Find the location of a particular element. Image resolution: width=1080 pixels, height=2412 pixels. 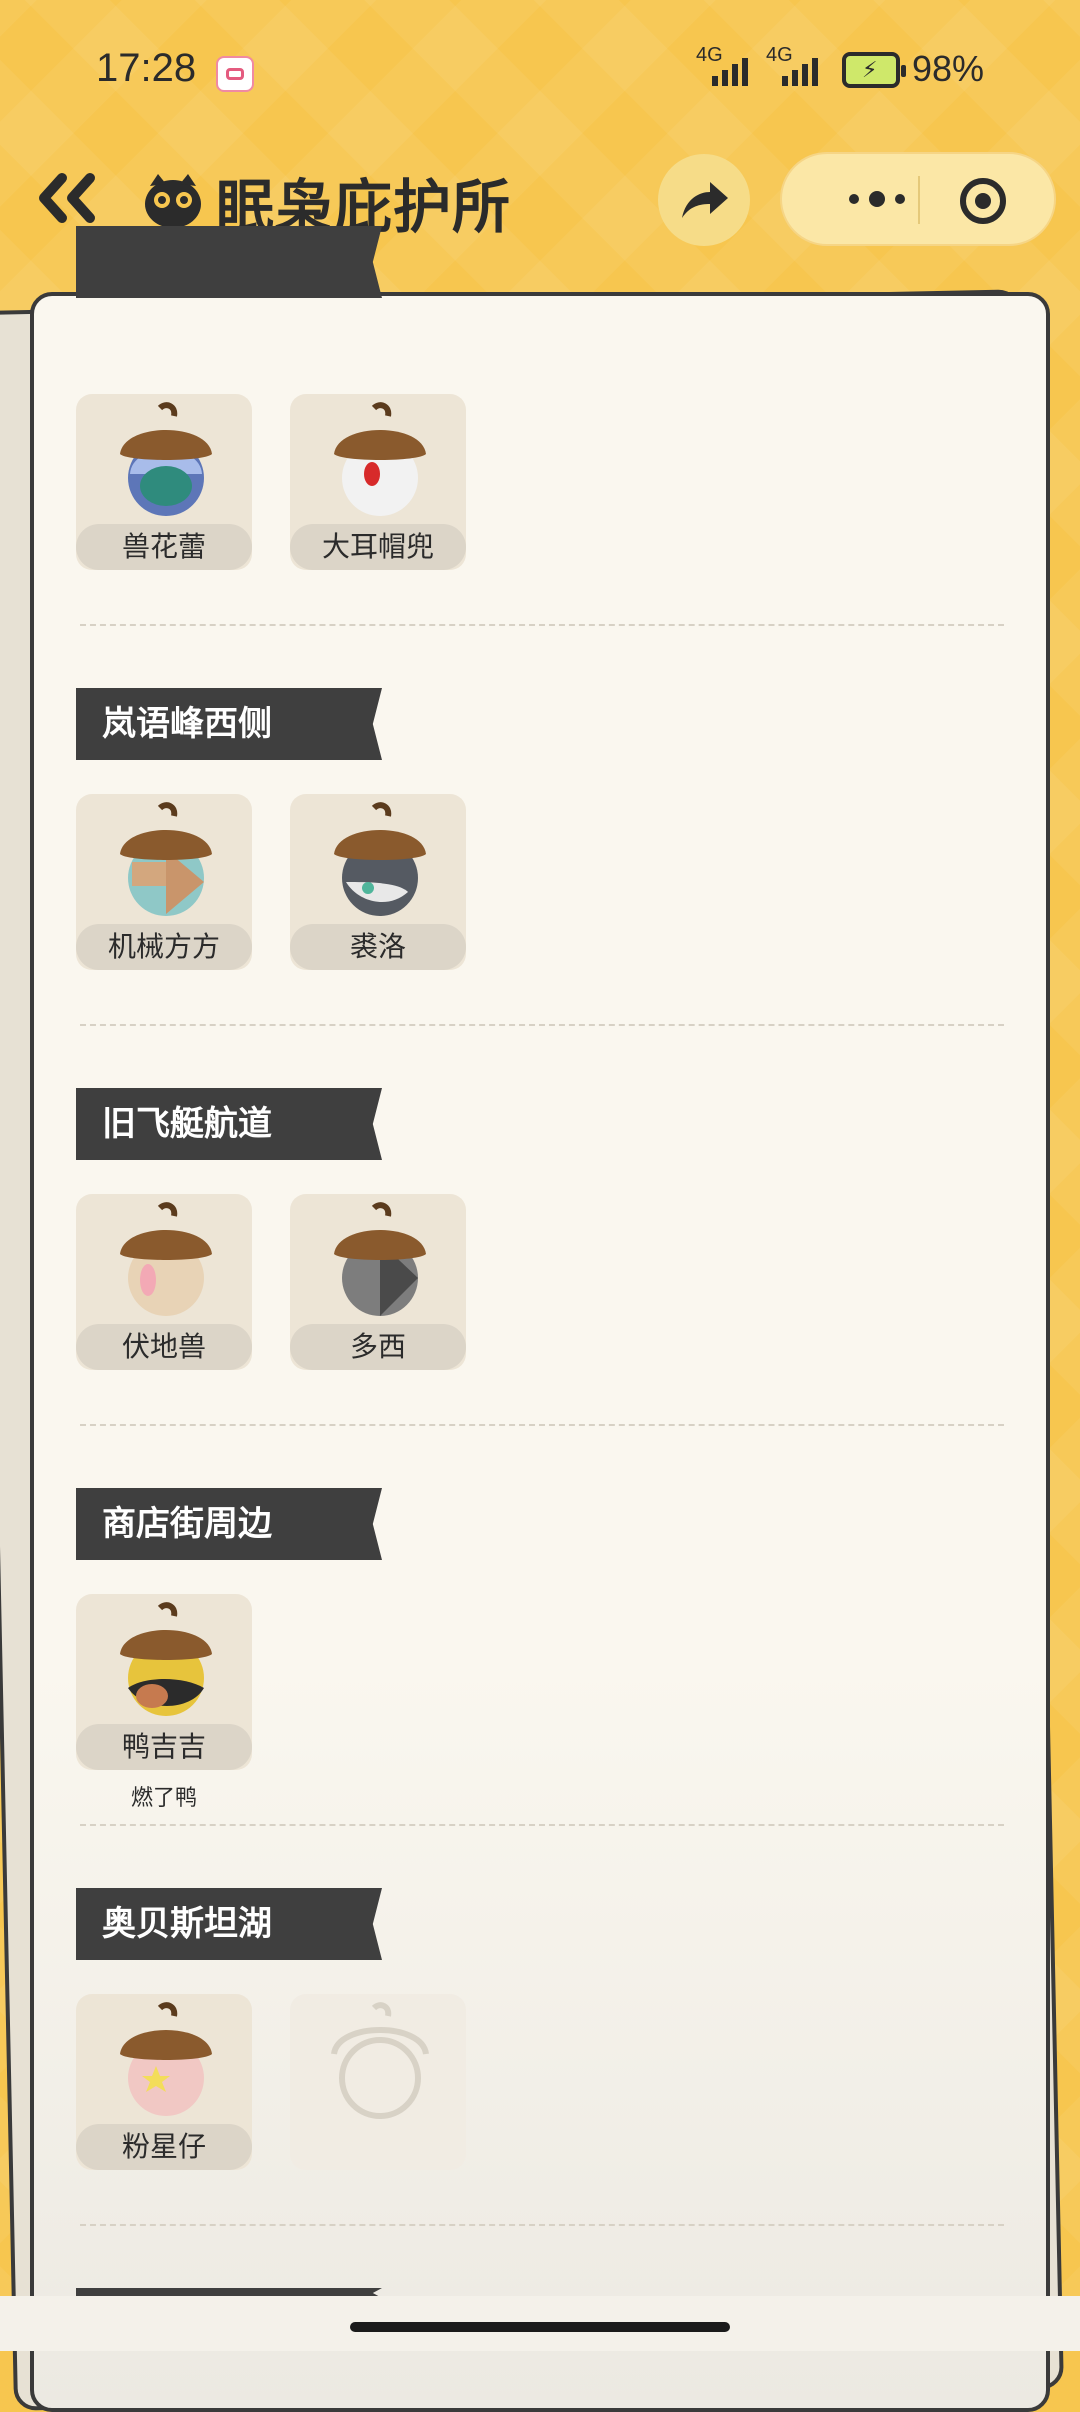

creature-card: 机械方方 is located at coordinates (164, 882).